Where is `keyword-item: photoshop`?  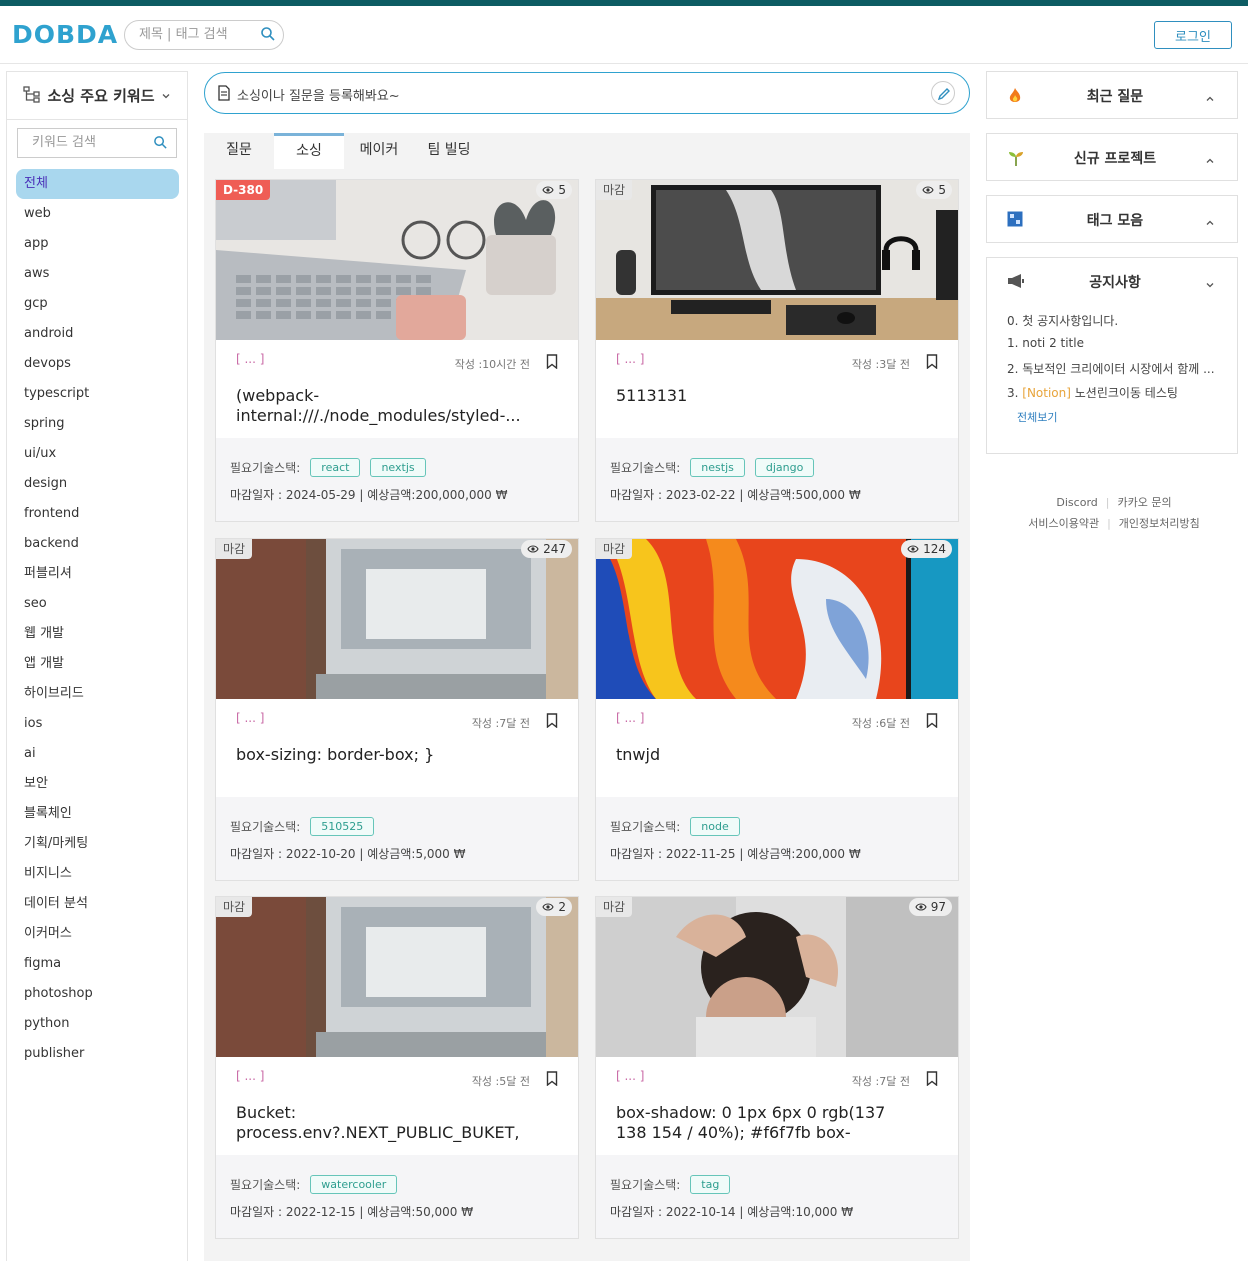 keyword-item: photoshop is located at coordinates (97, 994).